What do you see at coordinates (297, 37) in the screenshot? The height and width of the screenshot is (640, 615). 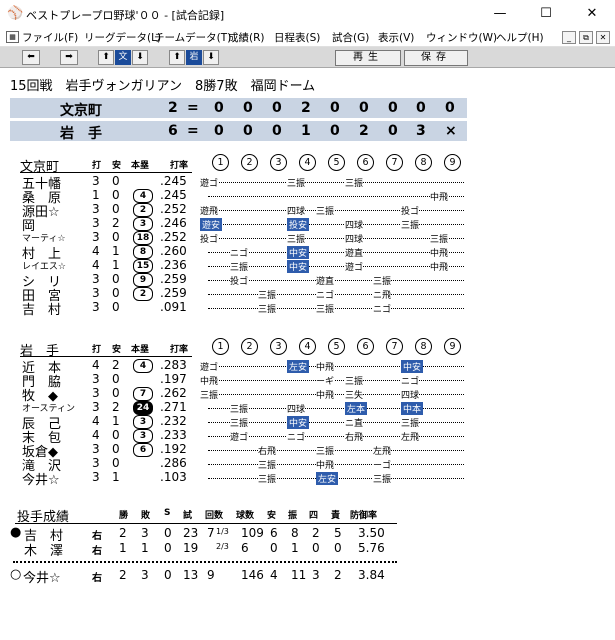 I see `menu-schedule: 日程表(S)` at bounding box center [297, 37].